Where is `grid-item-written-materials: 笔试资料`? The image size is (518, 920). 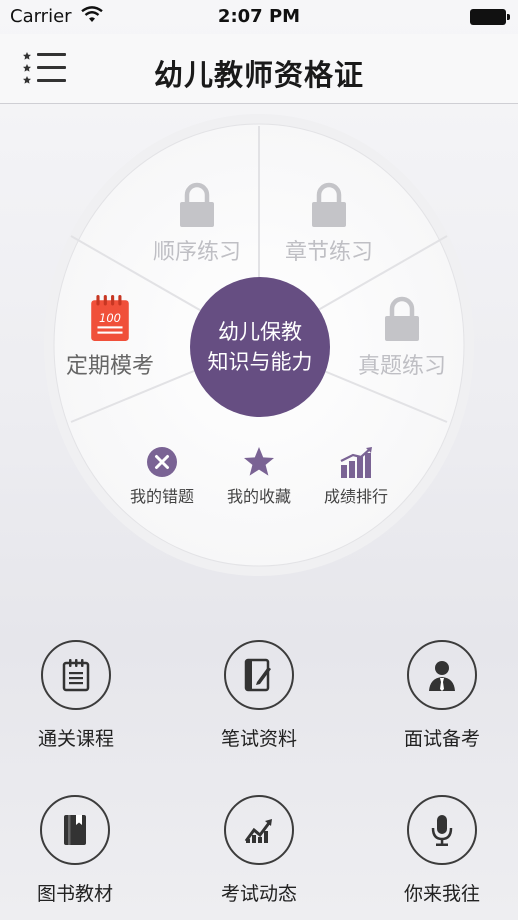
grid-item-written-materials: 笔试资料 is located at coordinates (259, 695).